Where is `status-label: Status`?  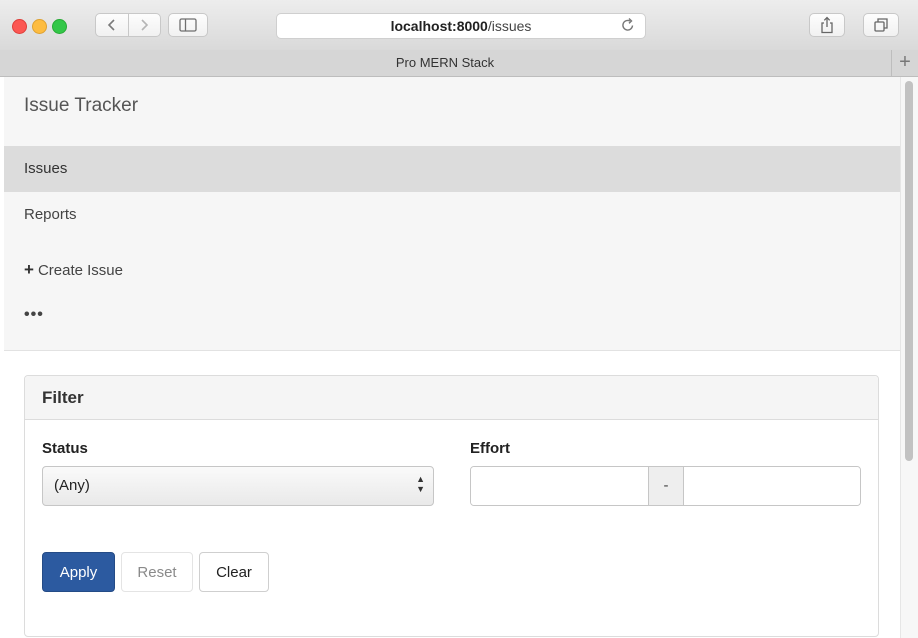 status-label: Status is located at coordinates (65, 448).